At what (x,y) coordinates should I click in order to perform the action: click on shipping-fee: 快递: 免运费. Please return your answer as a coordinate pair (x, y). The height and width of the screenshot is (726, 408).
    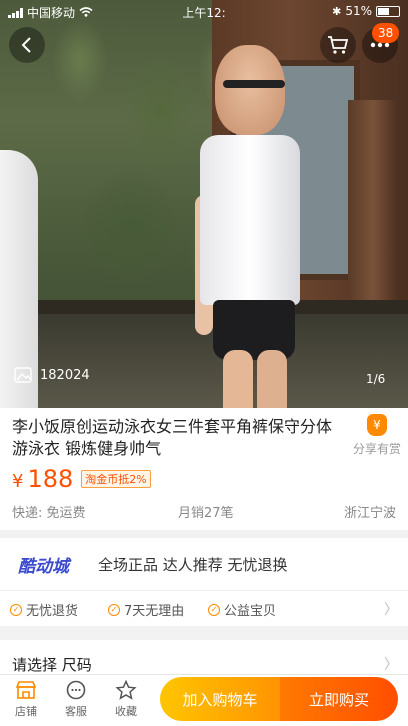
    Looking at the image, I should click on (49, 513).